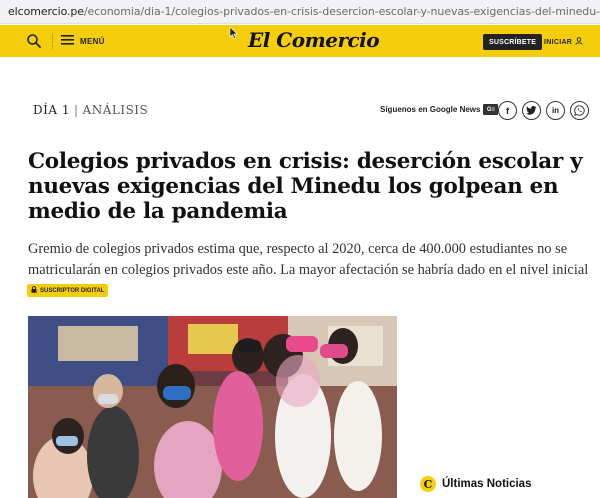  I want to click on login-button: INICIAR, so click(563, 42).